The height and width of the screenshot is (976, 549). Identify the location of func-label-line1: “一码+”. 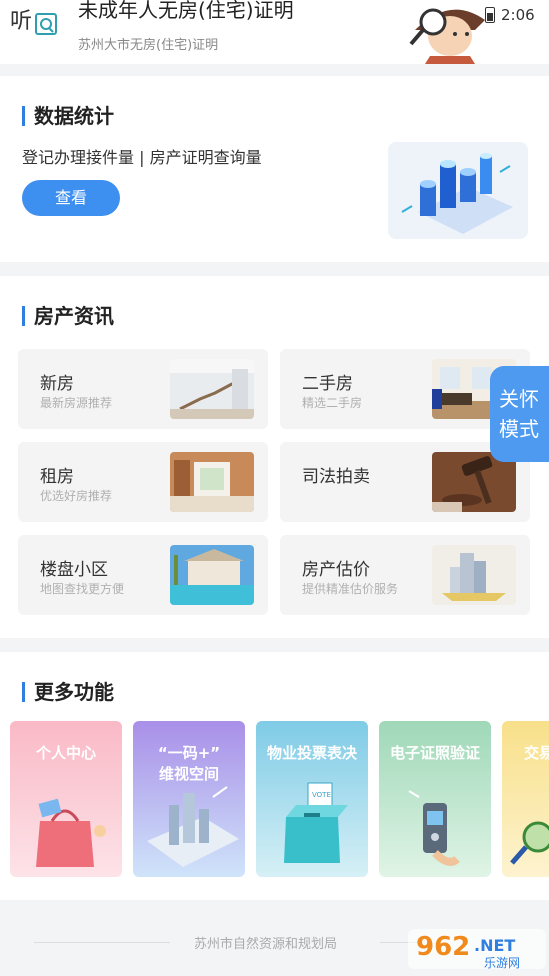
(189, 753).